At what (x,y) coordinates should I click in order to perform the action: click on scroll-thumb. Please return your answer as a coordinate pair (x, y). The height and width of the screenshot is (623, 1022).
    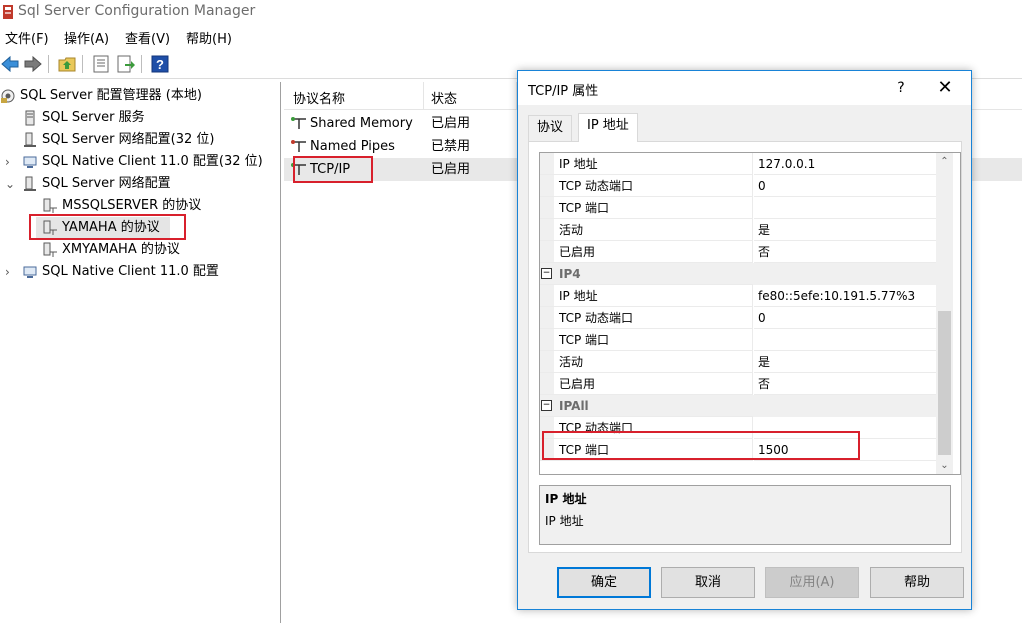
    Looking at the image, I should click on (944, 383).